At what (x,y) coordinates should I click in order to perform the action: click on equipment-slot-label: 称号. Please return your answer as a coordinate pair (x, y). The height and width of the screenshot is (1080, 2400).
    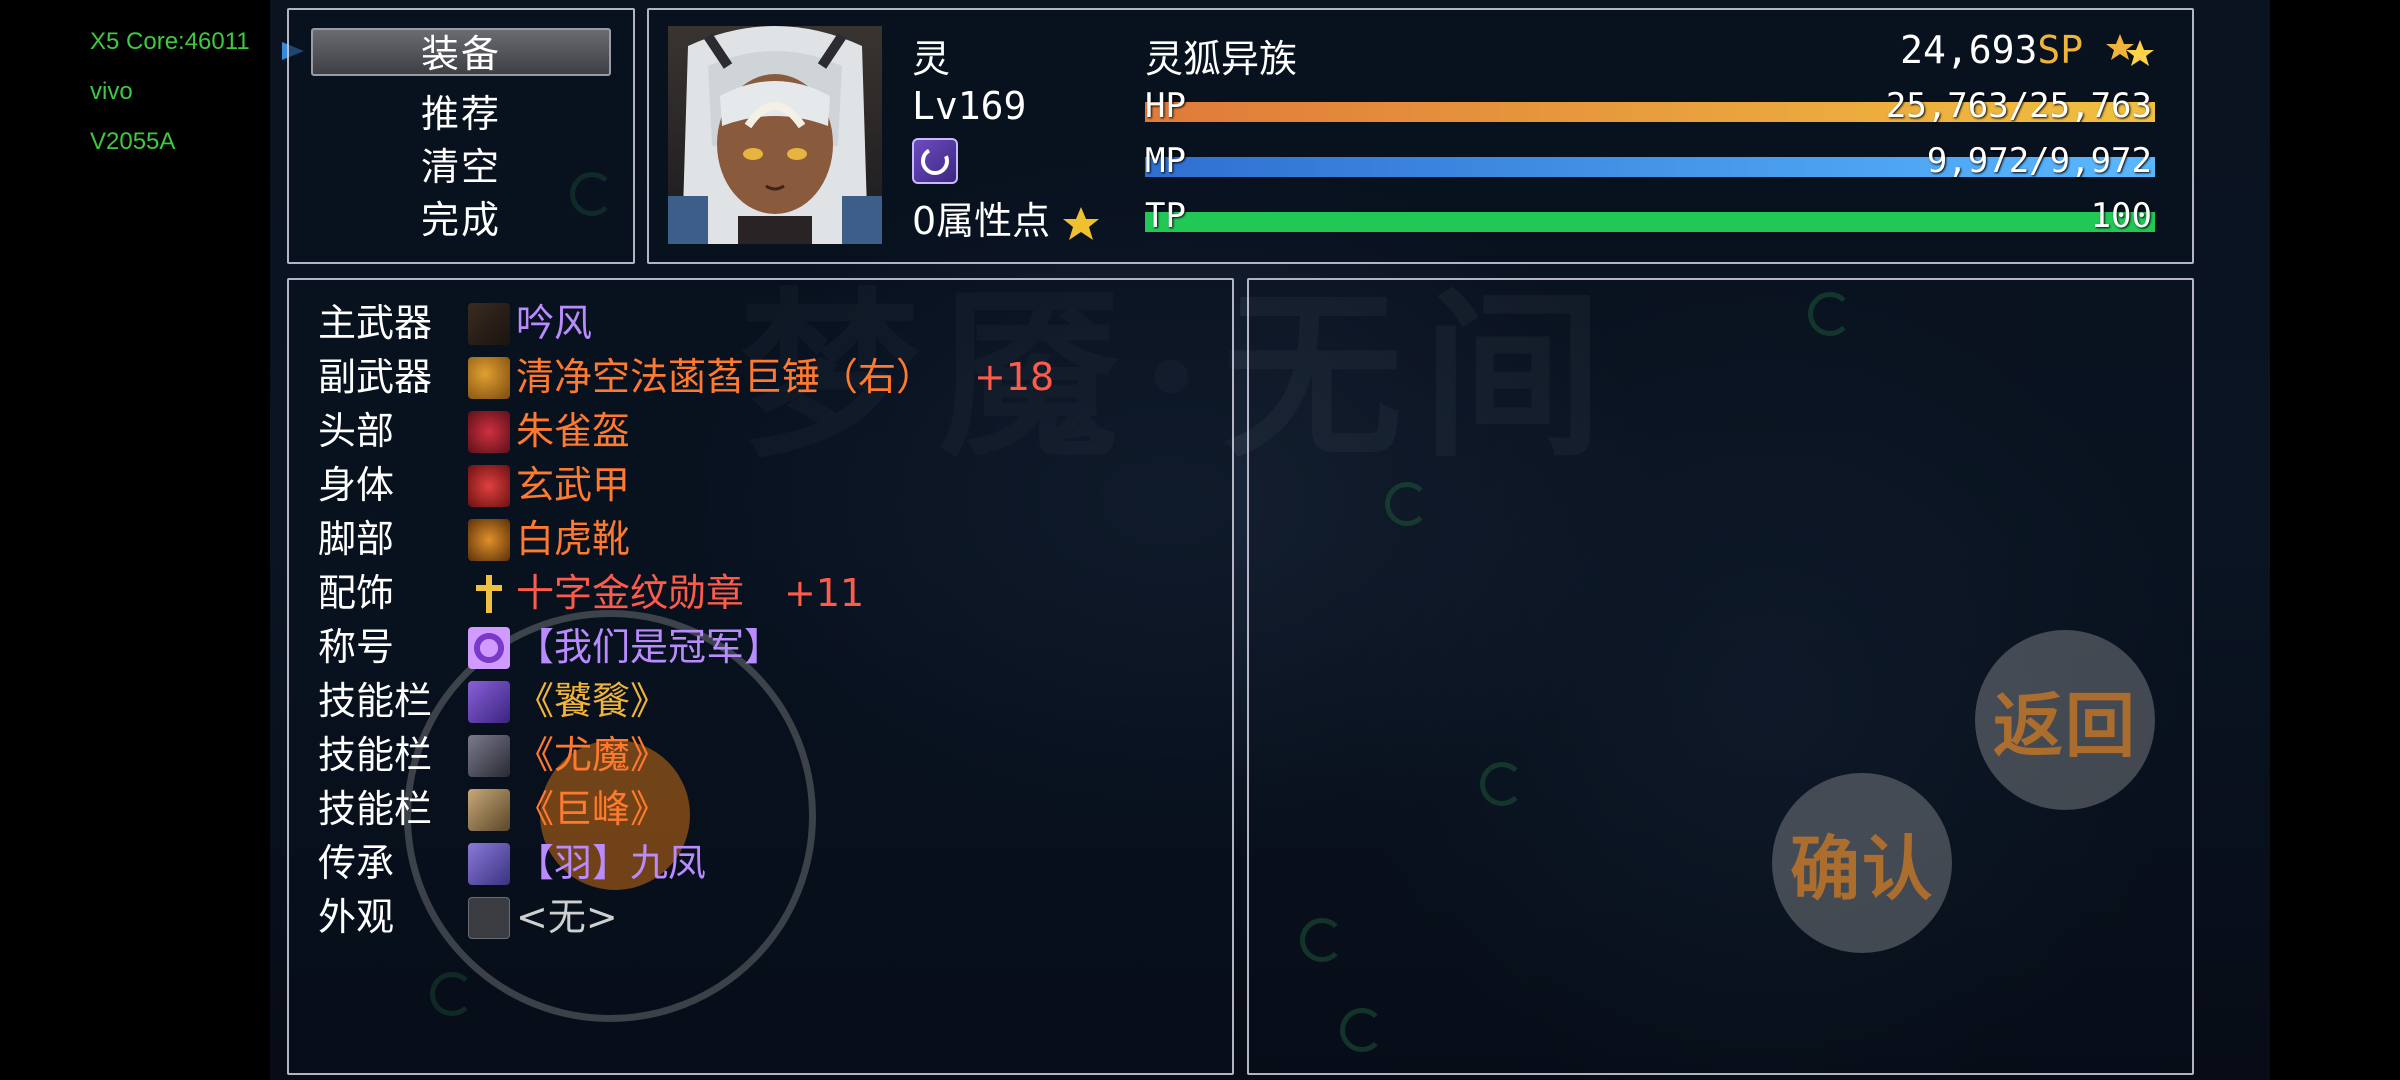
    Looking at the image, I should click on (356, 647).